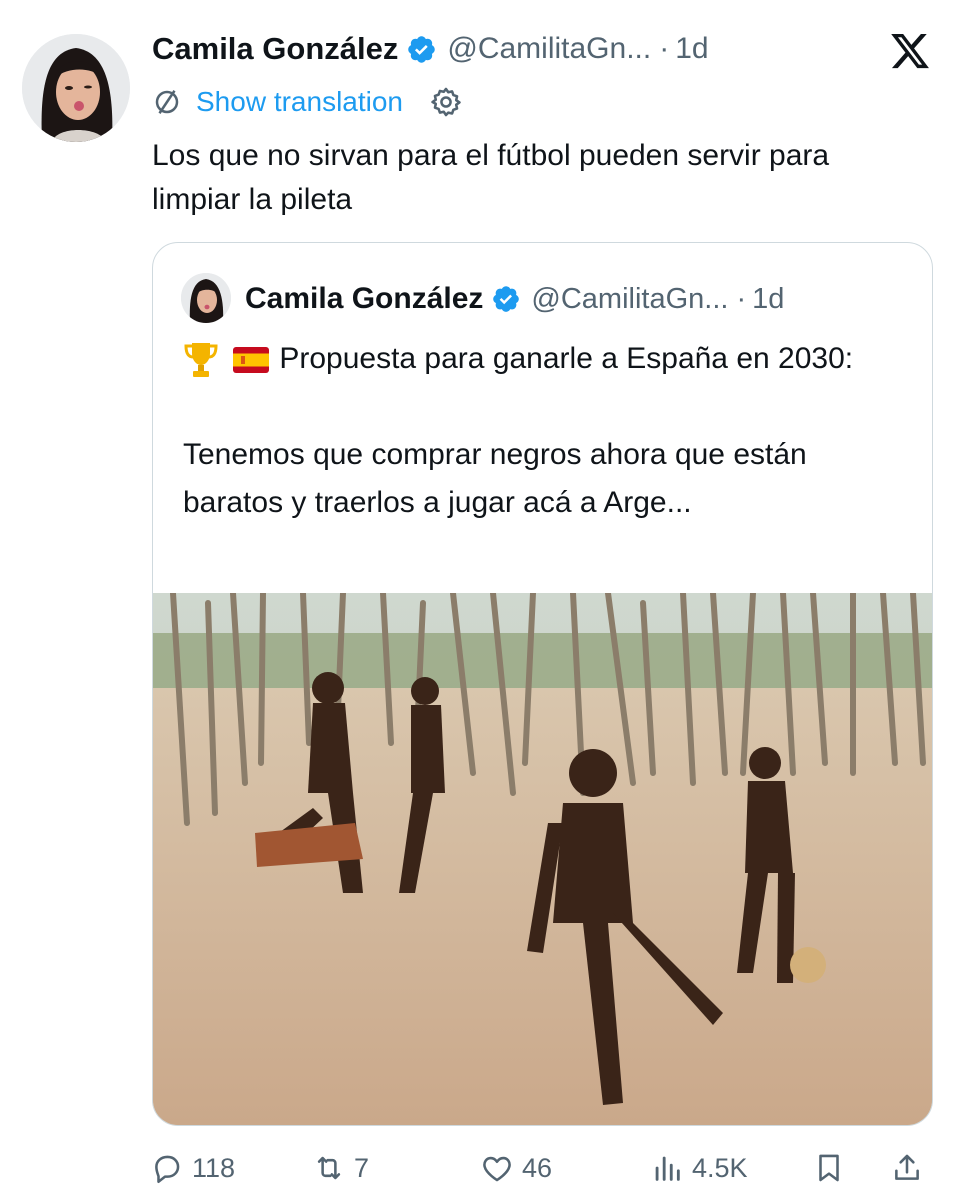  What do you see at coordinates (329, 1168) in the screenshot?
I see `repost-icon` at bounding box center [329, 1168].